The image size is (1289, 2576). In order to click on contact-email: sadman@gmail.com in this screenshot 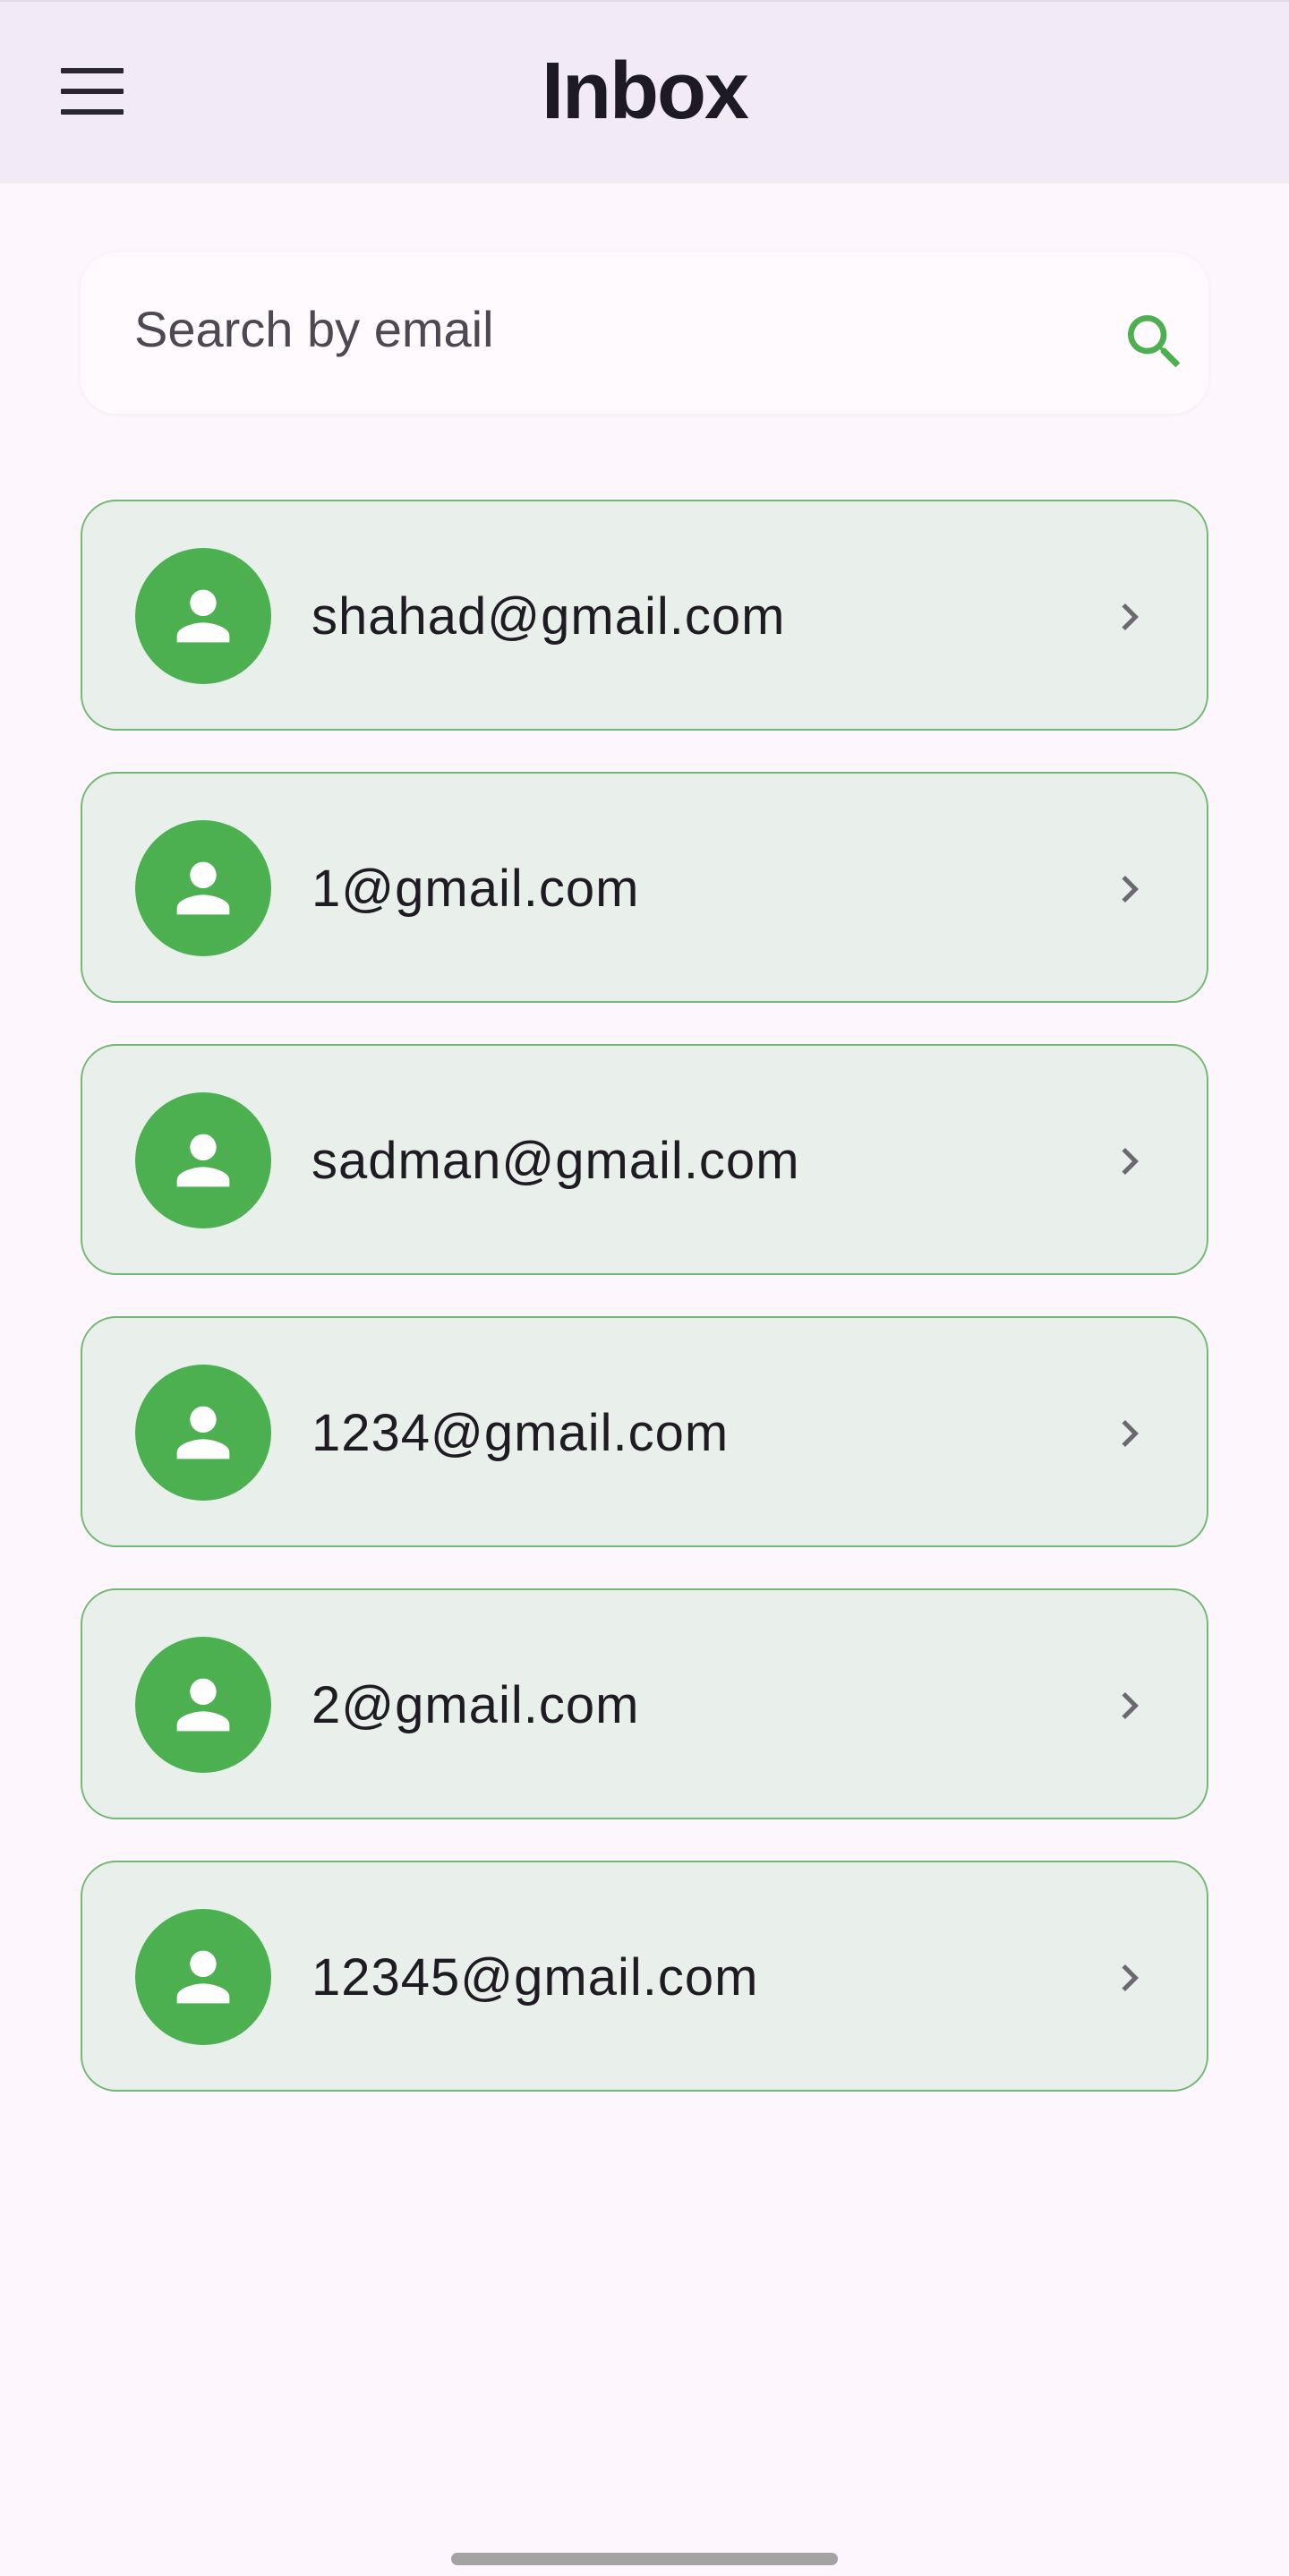, I will do `click(556, 1161)`.